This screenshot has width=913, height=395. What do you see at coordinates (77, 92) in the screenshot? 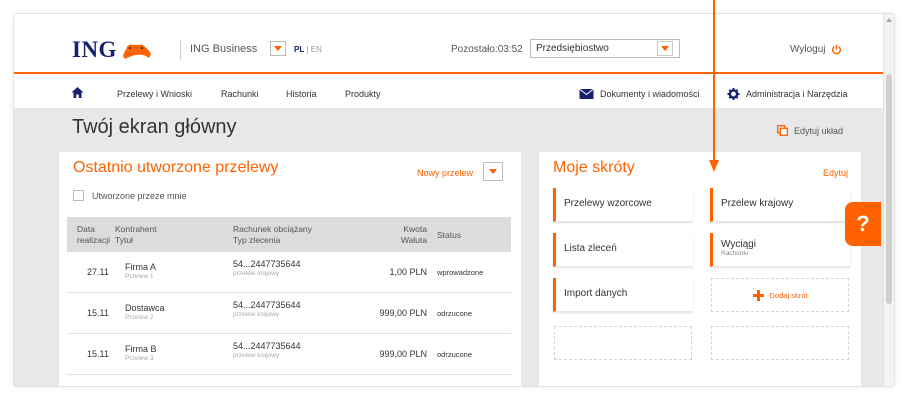
I see `home-icon` at bounding box center [77, 92].